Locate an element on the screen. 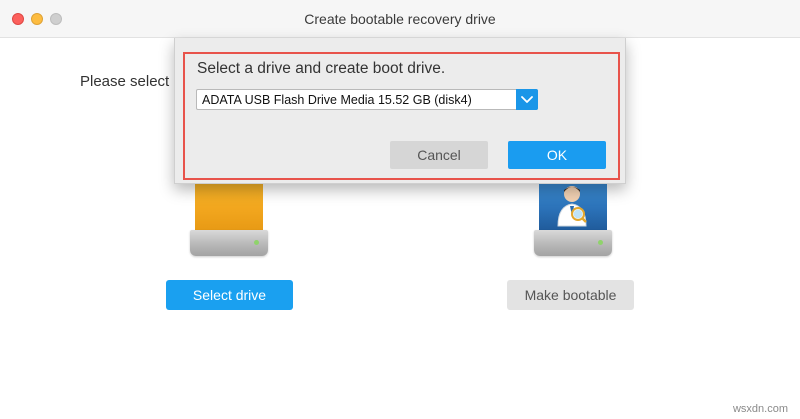 Image resolution: width=800 pixels, height=419 pixels. window-title: Create bootable recovery drive is located at coordinates (400, 19).